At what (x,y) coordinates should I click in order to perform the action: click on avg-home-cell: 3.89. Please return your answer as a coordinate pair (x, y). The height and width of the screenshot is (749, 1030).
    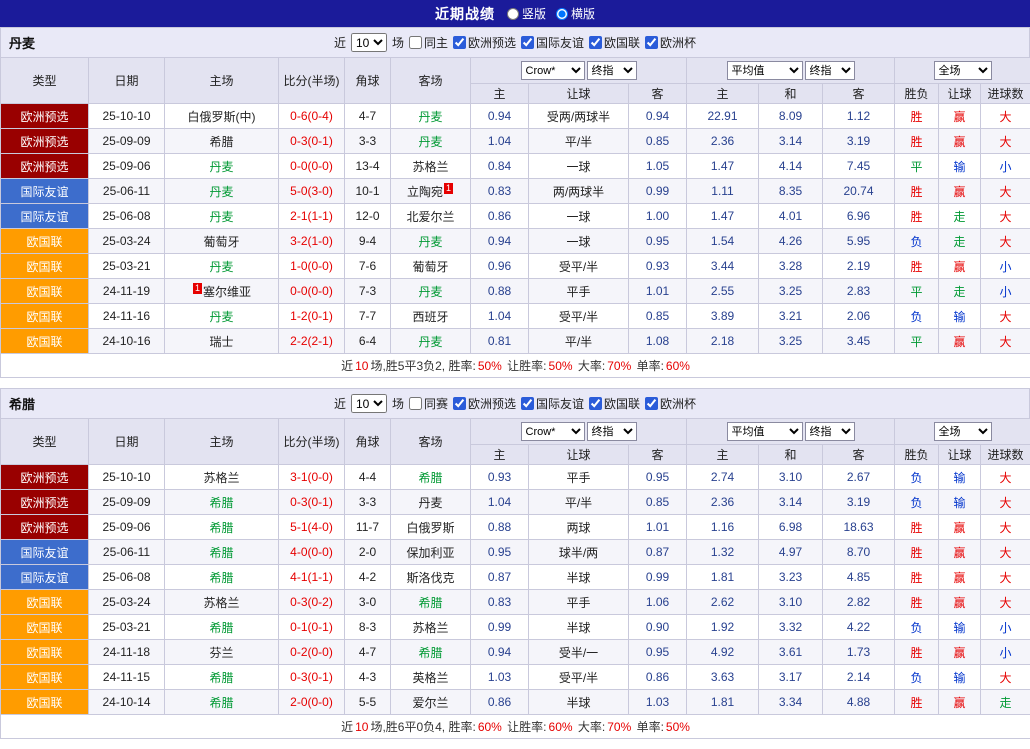
    Looking at the image, I should click on (723, 316).